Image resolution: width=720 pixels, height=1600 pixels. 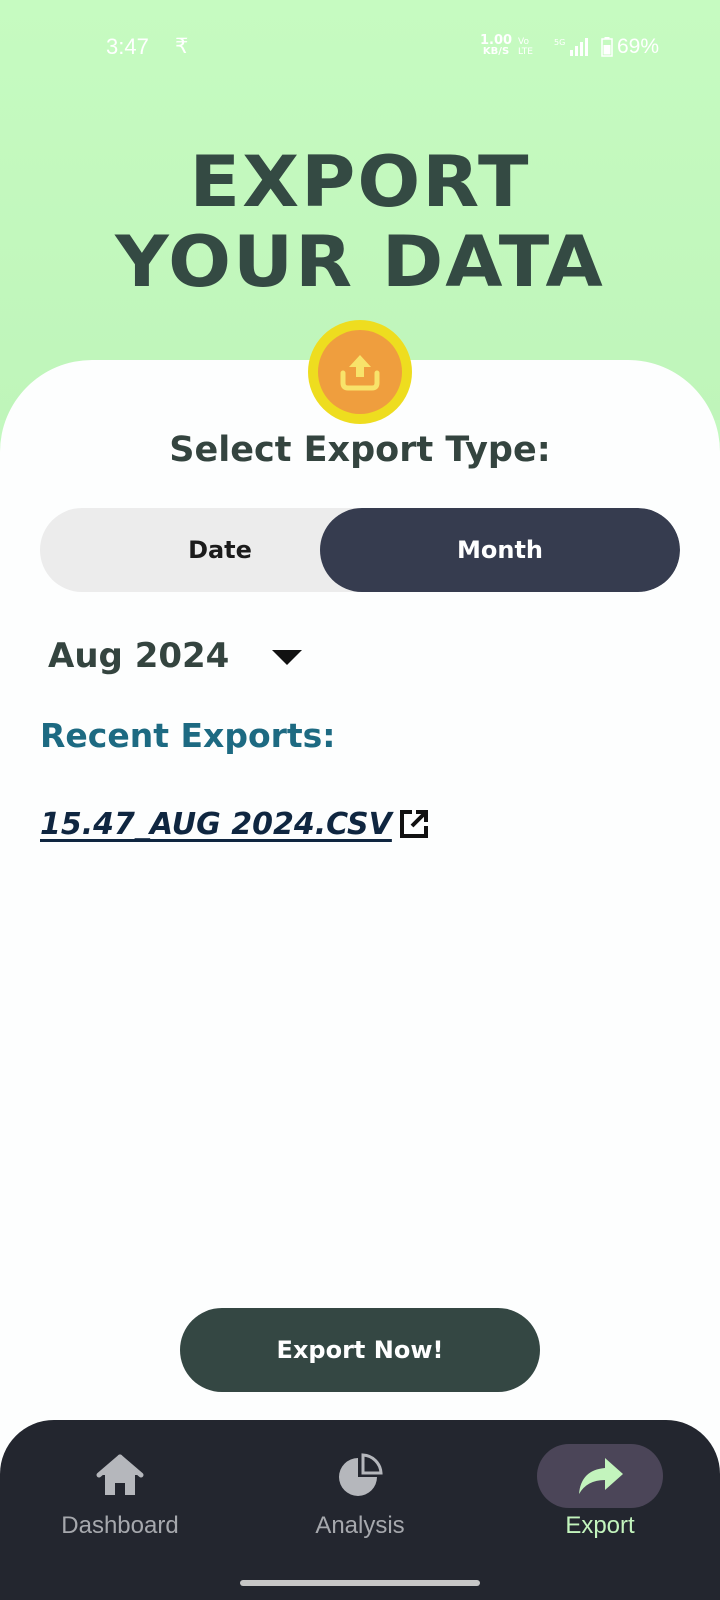 What do you see at coordinates (360, 1525) in the screenshot?
I see `nav-label-analysis: Analysis` at bounding box center [360, 1525].